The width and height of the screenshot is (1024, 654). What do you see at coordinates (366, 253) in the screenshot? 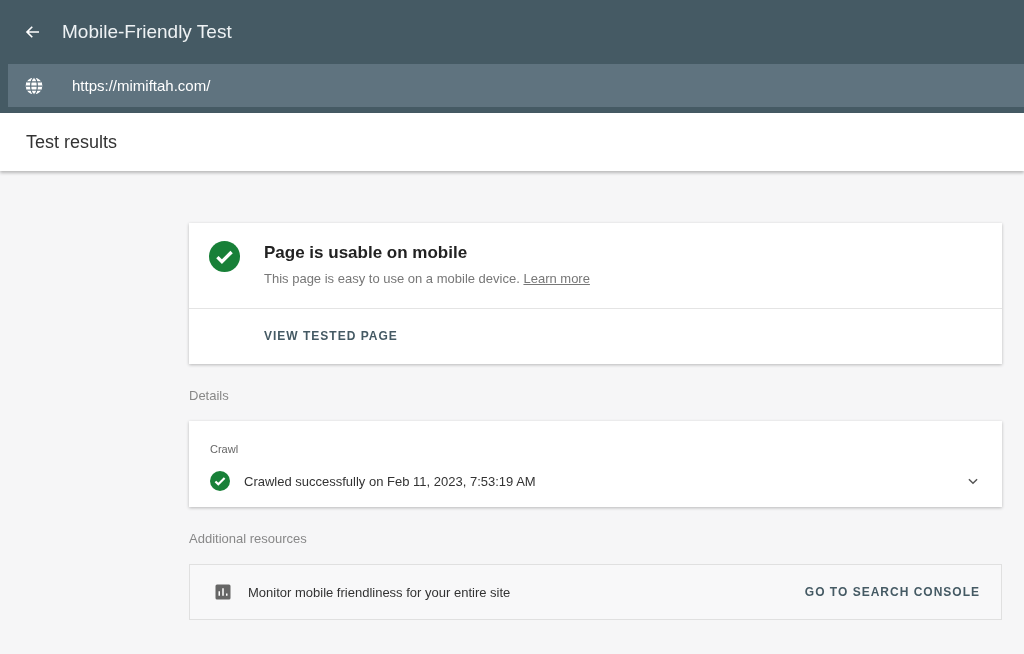
I see `result-title: Page is usable on mobile` at bounding box center [366, 253].